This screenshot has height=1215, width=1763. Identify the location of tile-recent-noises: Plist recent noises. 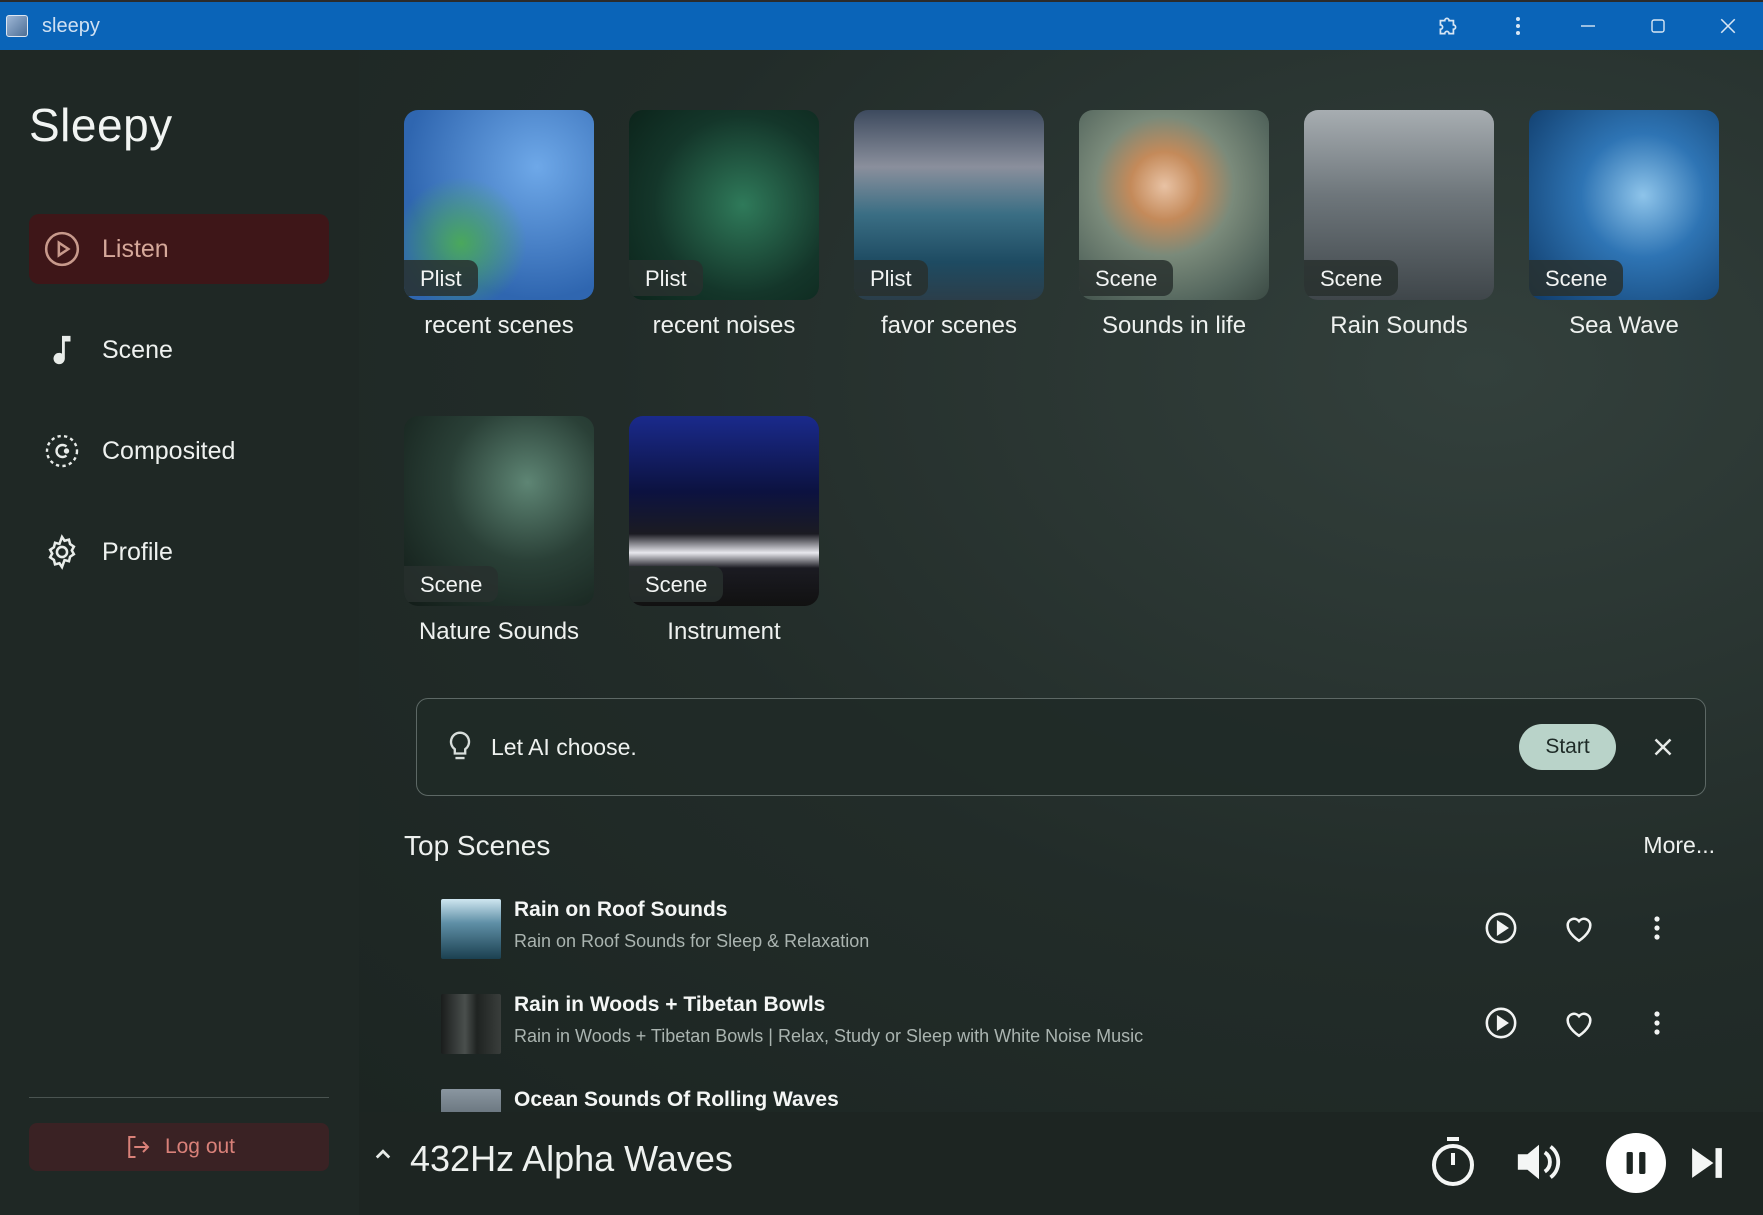
(724, 225).